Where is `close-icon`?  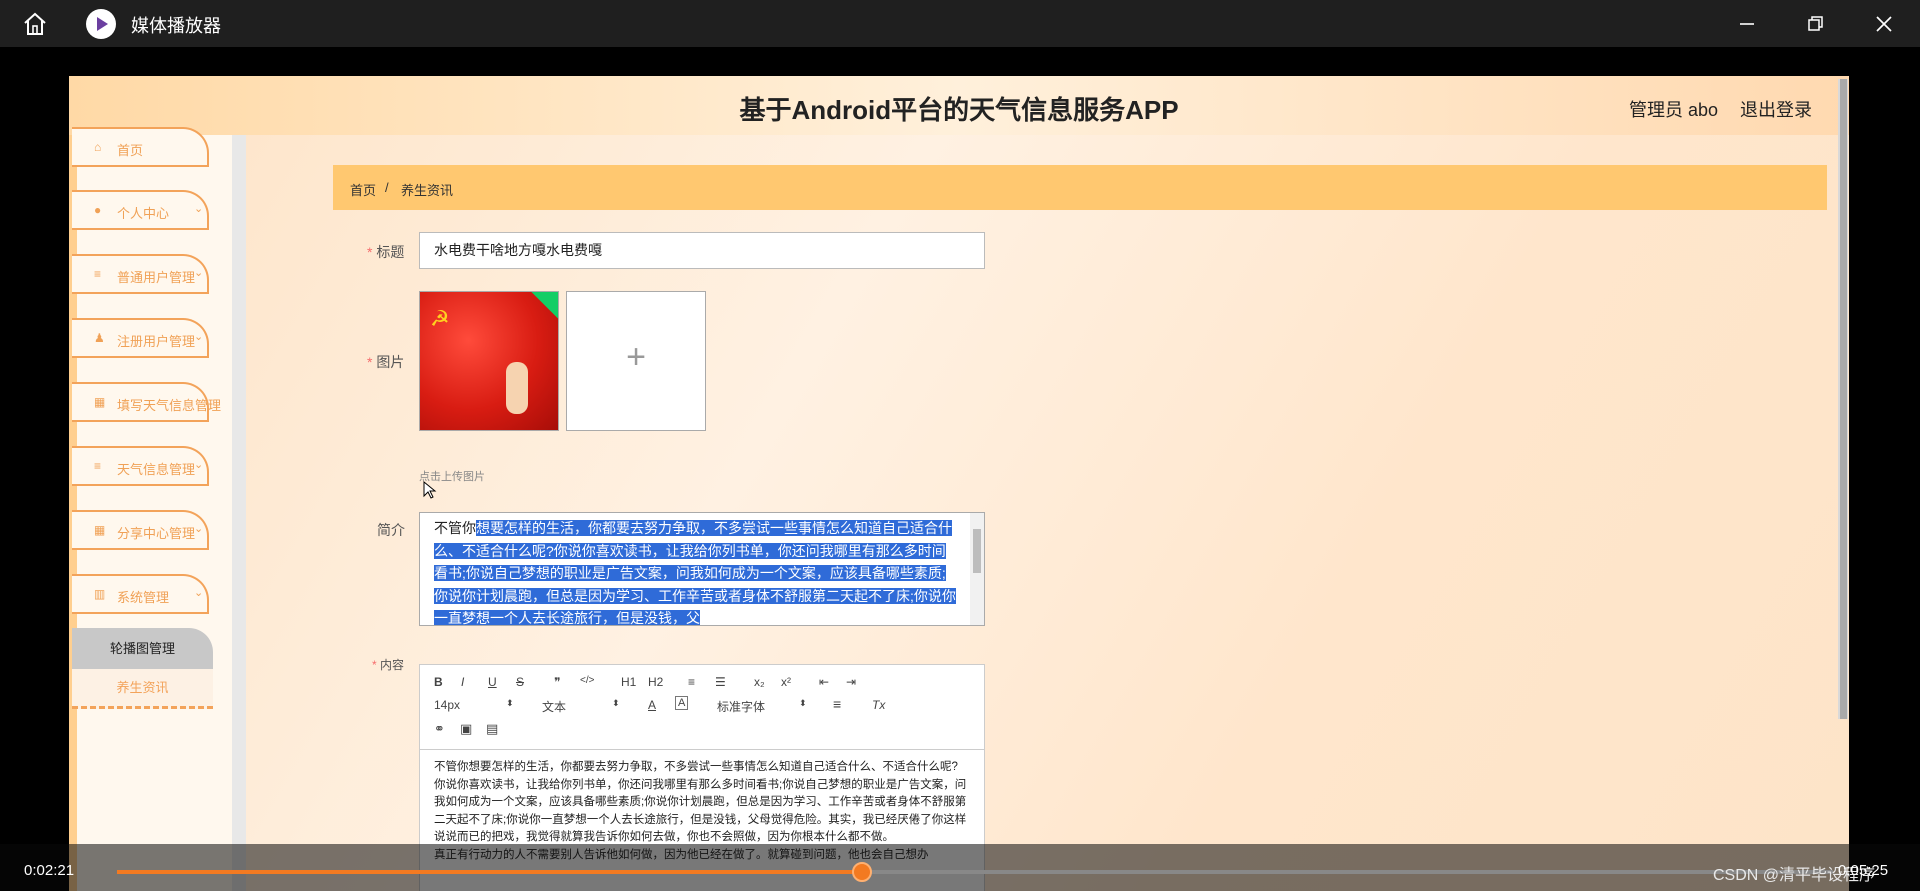 close-icon is located at coordinates (1884, 24).